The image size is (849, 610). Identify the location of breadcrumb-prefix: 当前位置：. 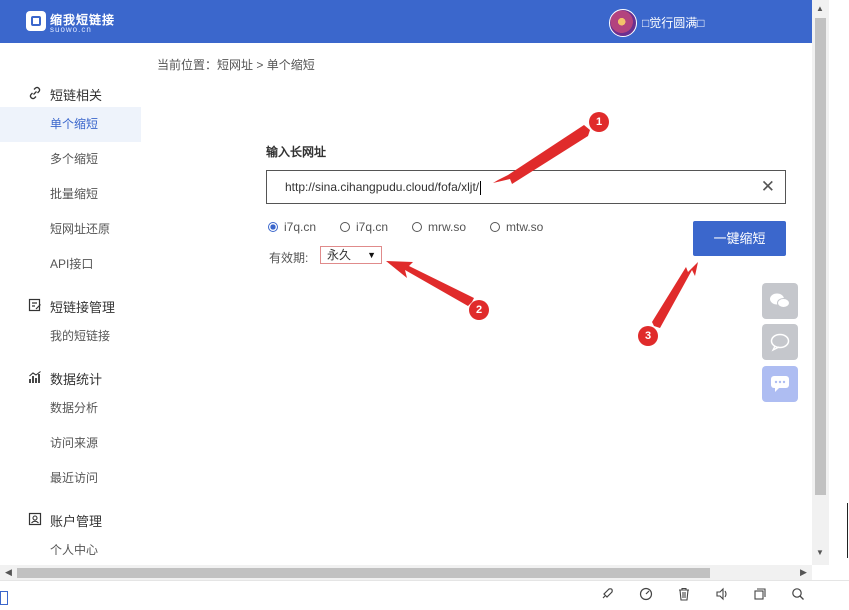
(187, 65).